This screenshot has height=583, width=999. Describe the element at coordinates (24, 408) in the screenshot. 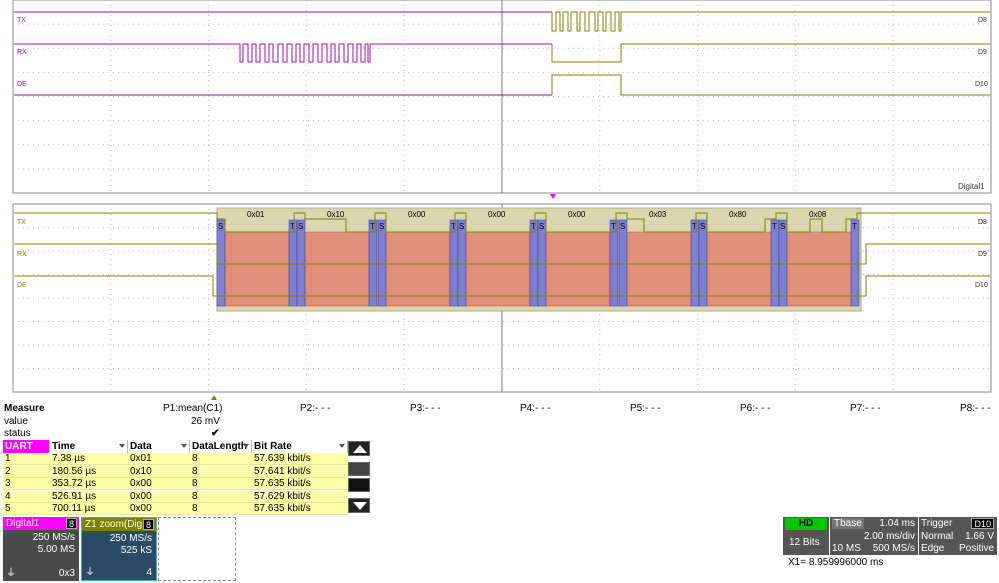

I see `measure-title: Measure` at that location.